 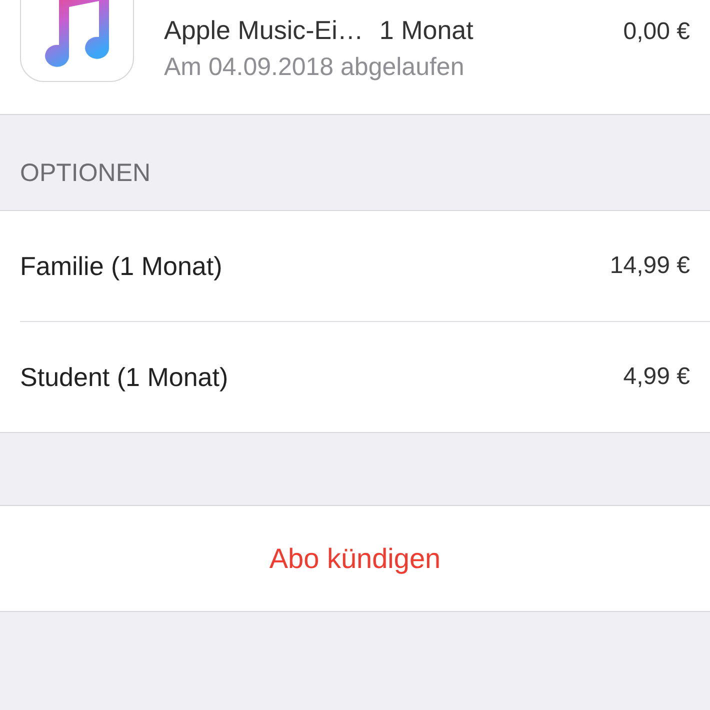 I want to click on expiry-status: Am 04.09.2018 abgelaufen, so click(x=315, y=67).